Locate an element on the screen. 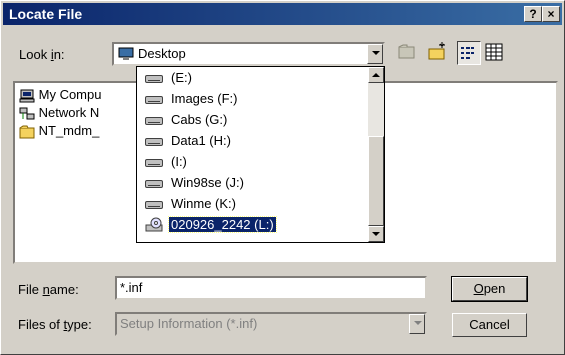 Image resolution: width=565 pixels, height=355 pixels. list-item: My Compu is located at coordinates (60, 95).